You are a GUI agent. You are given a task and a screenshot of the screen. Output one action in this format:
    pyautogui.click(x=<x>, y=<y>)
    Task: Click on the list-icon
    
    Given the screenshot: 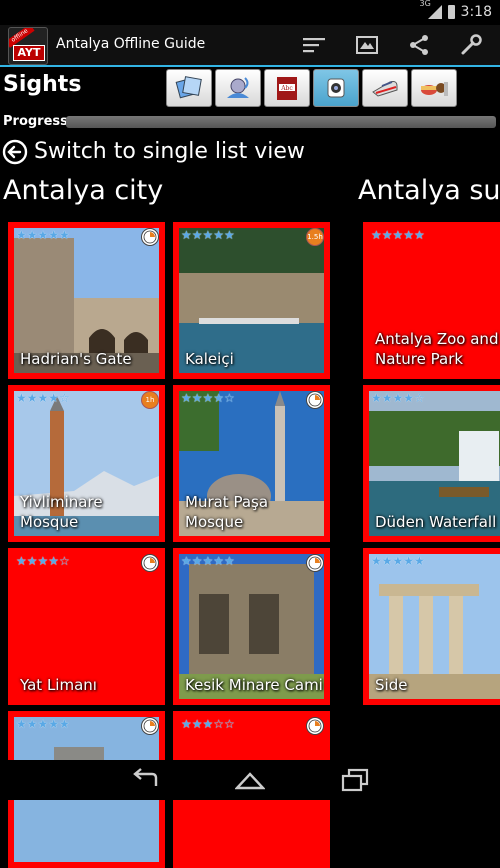 What is the action you would take?
    pyautogui.click(x=314, y=45)
    